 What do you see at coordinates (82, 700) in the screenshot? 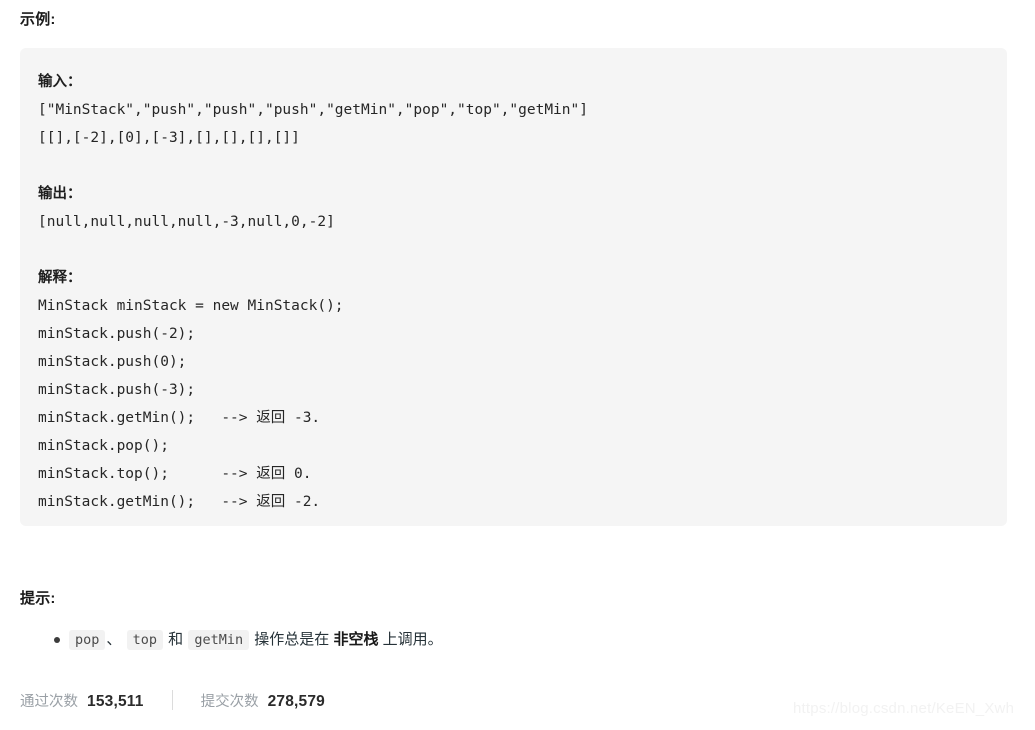
I see `accepted-stat: 通过次数 153,511` at bounding box center [82, 700].